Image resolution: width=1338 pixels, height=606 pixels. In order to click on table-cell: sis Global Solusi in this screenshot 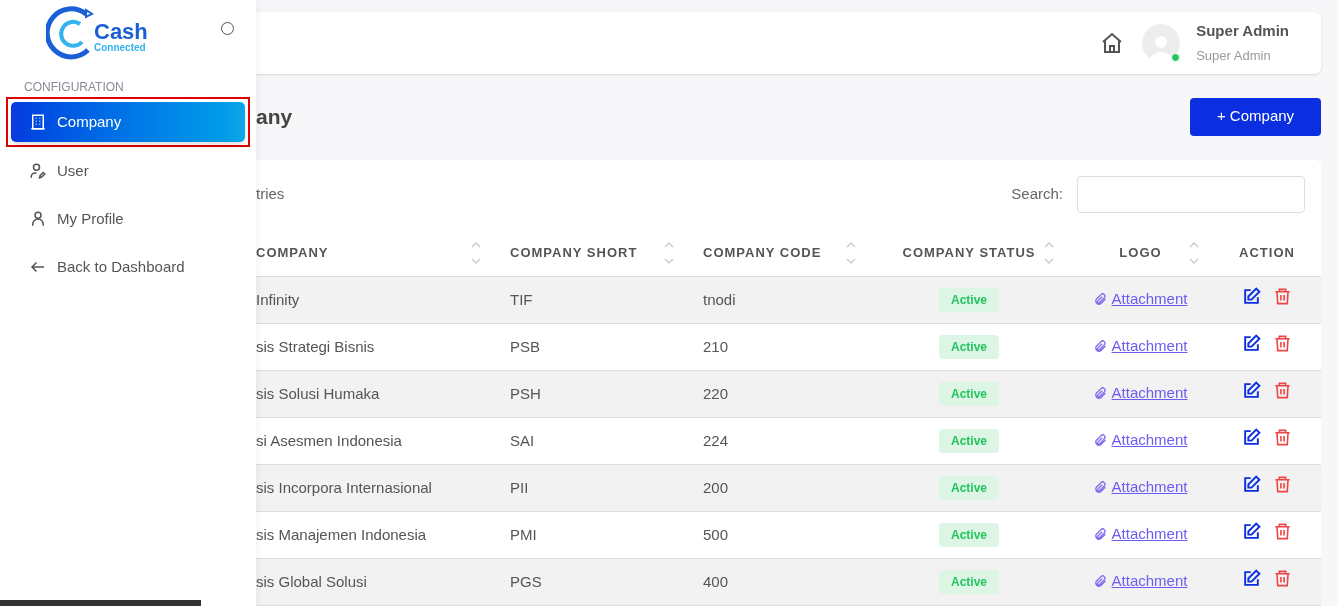, I will do `click(311, 581)`.